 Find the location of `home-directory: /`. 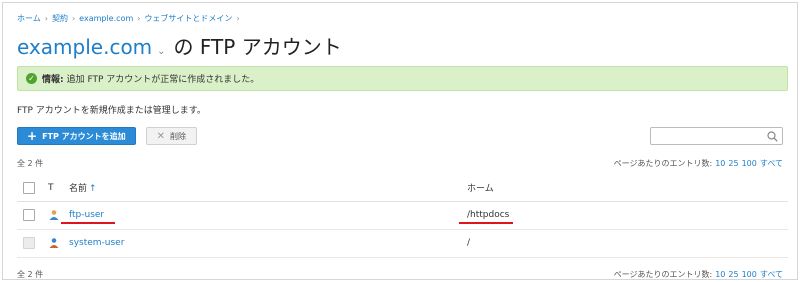

home-directory: / is located at coordinates (469, 243).